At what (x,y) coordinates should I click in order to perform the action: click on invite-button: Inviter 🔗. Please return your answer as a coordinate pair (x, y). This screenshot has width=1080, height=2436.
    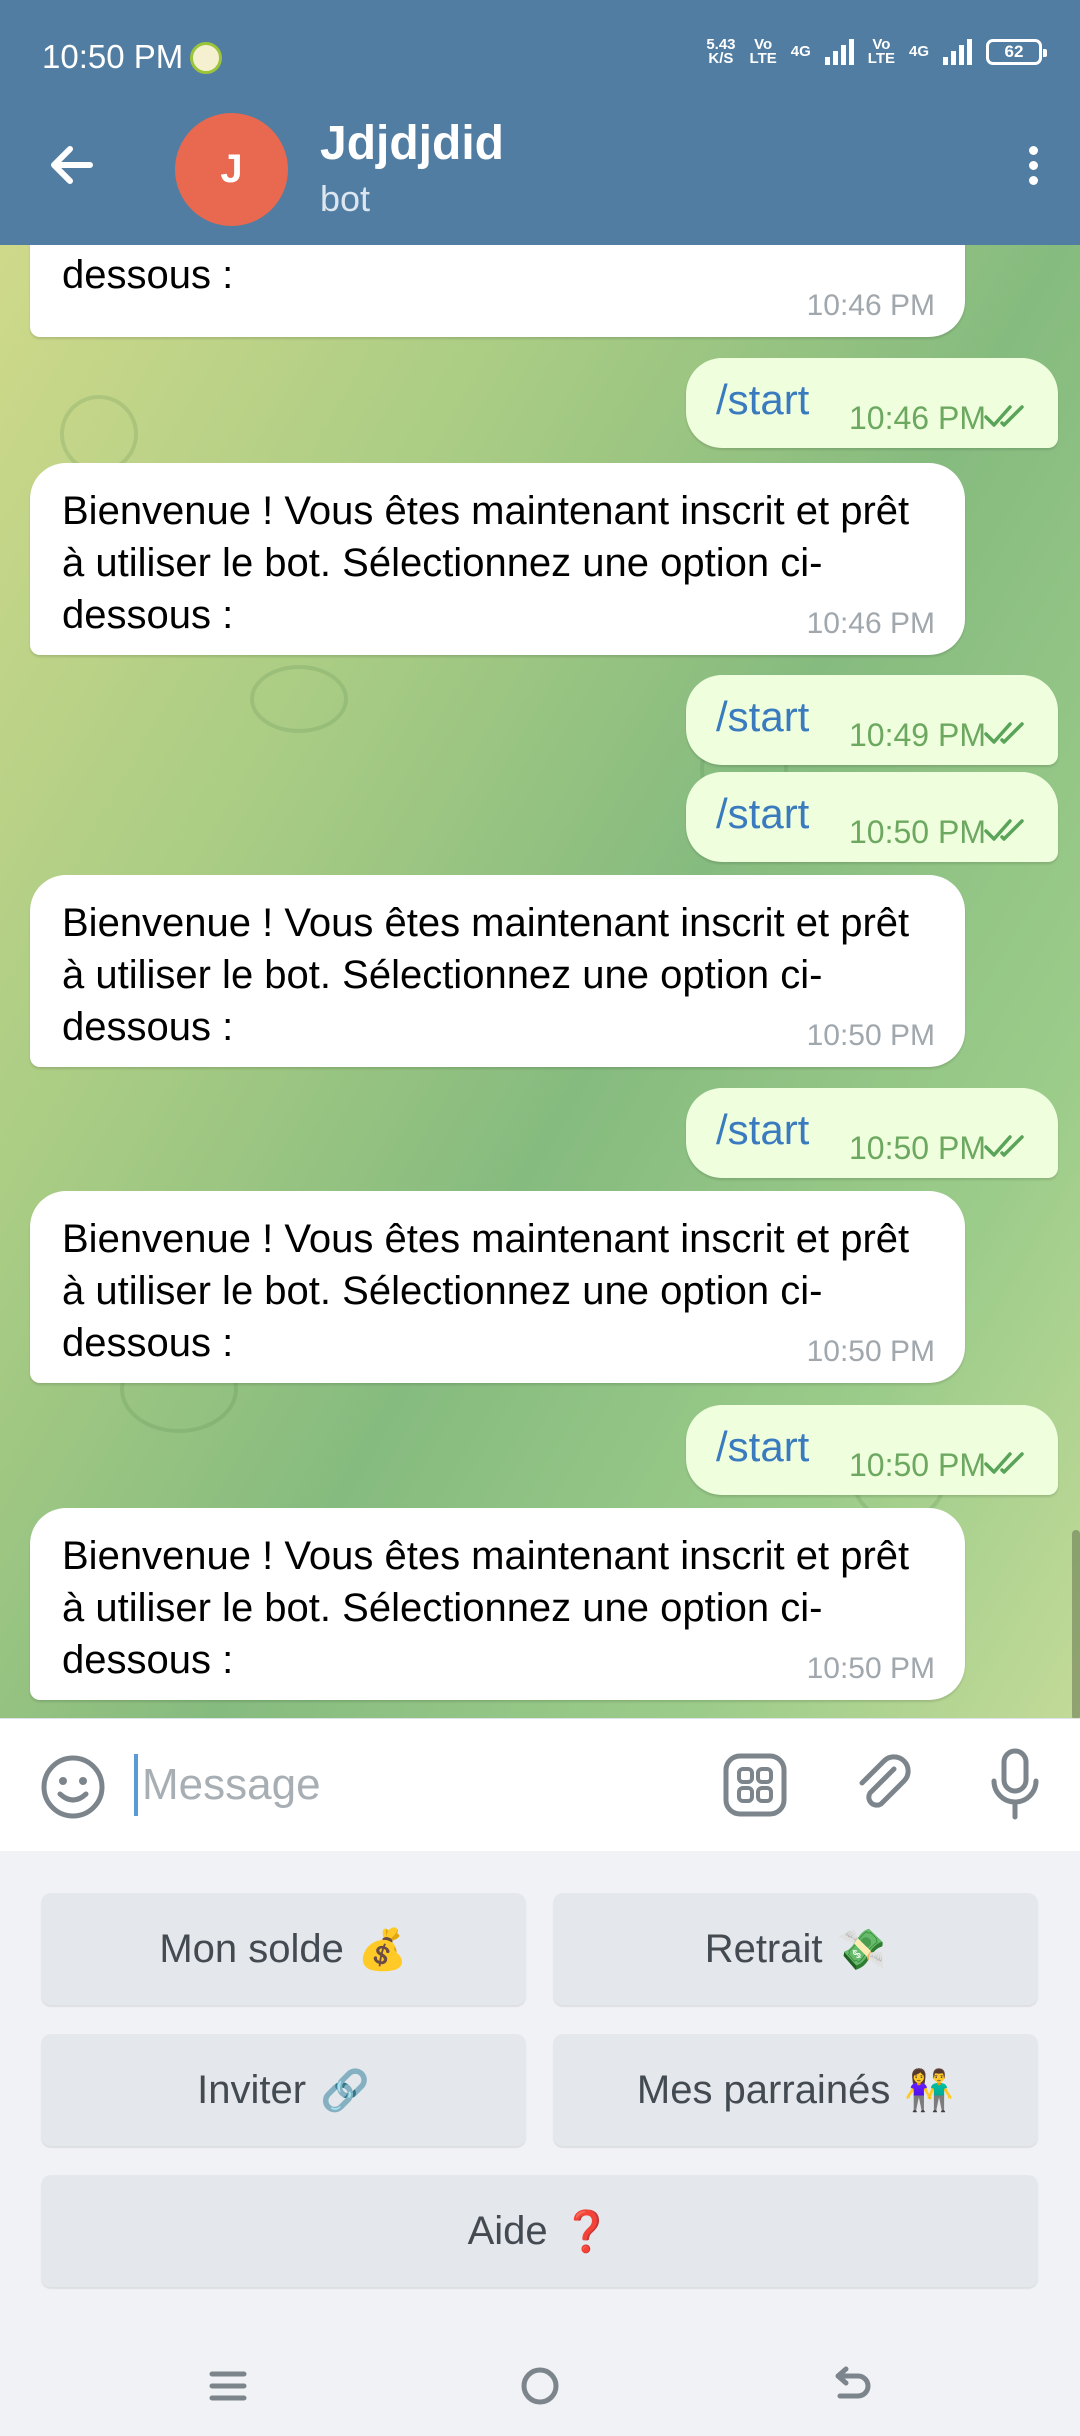
    Looking at the image, I should click on (283, 2090).